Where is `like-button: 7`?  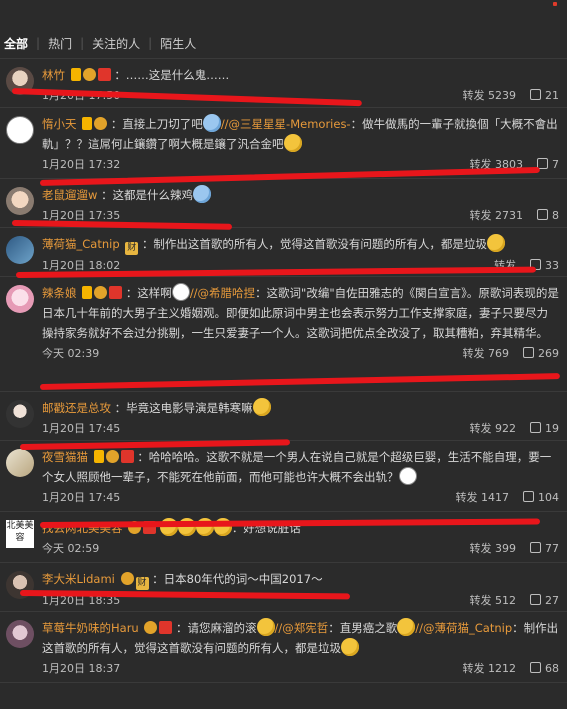 like-button: 7 is located at coordinates (548, 164).